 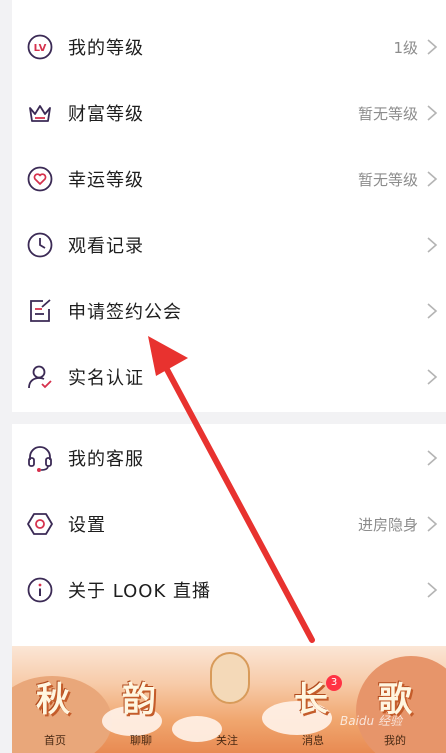 What do you see at coordinates (229, 311) in the screenshot?
I see `menu-item-apply-guild: 申请签约公会` at bounding box center [229, 311].